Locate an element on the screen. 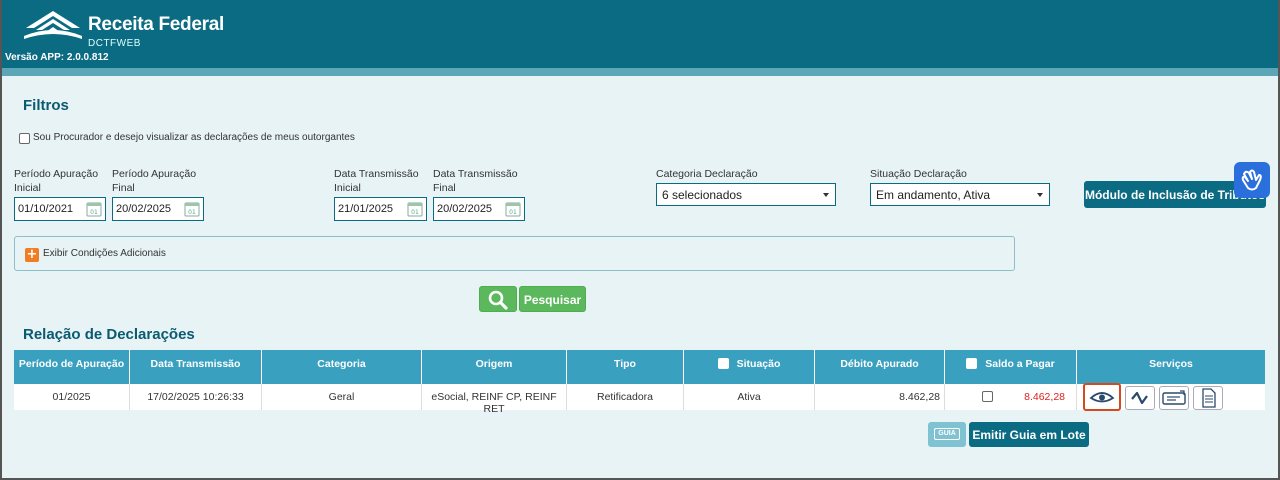 The image size is (1280, 480). eye-icon is located at coordinates (1102, 397).